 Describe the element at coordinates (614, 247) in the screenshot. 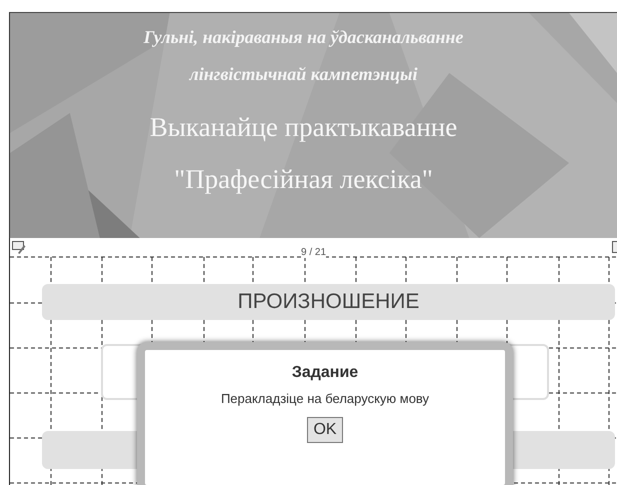

I see `exit-icon` at that location.